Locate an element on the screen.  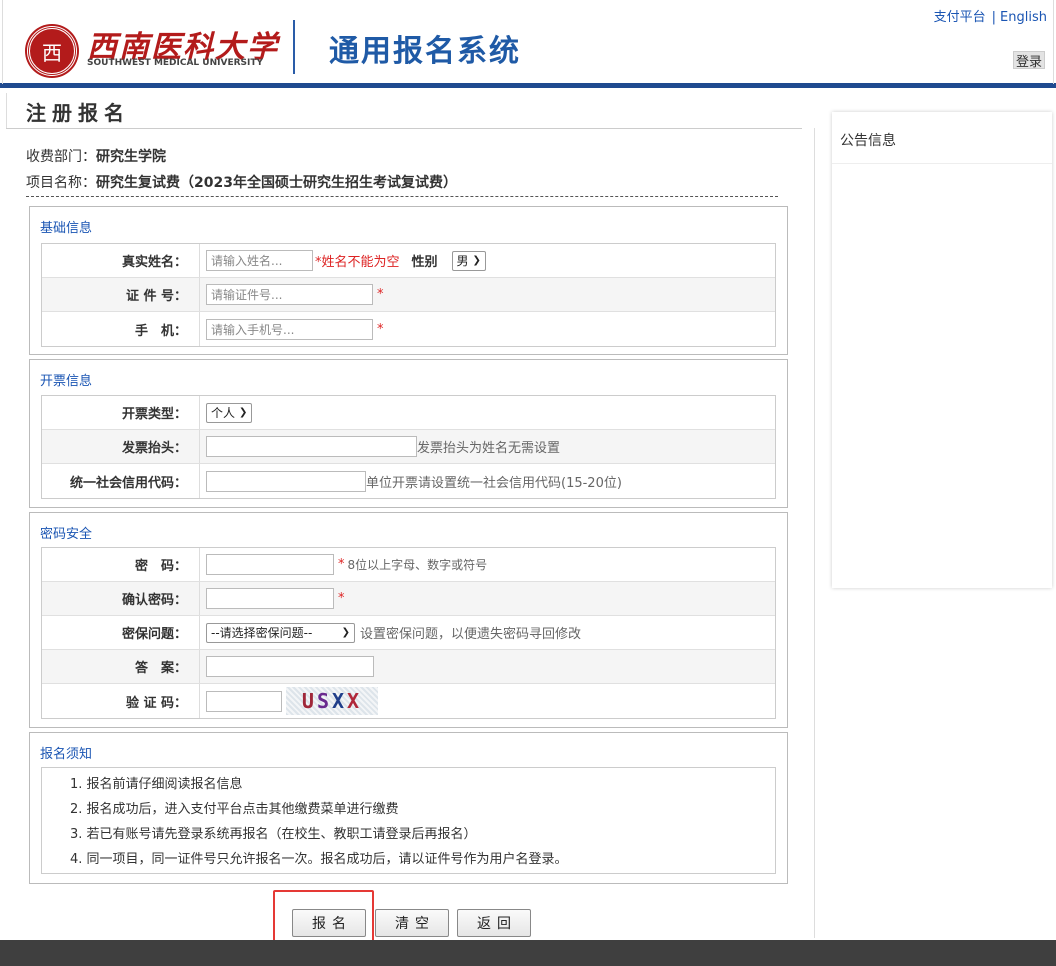
captcha-char: S is located at coordinates (324, 701).